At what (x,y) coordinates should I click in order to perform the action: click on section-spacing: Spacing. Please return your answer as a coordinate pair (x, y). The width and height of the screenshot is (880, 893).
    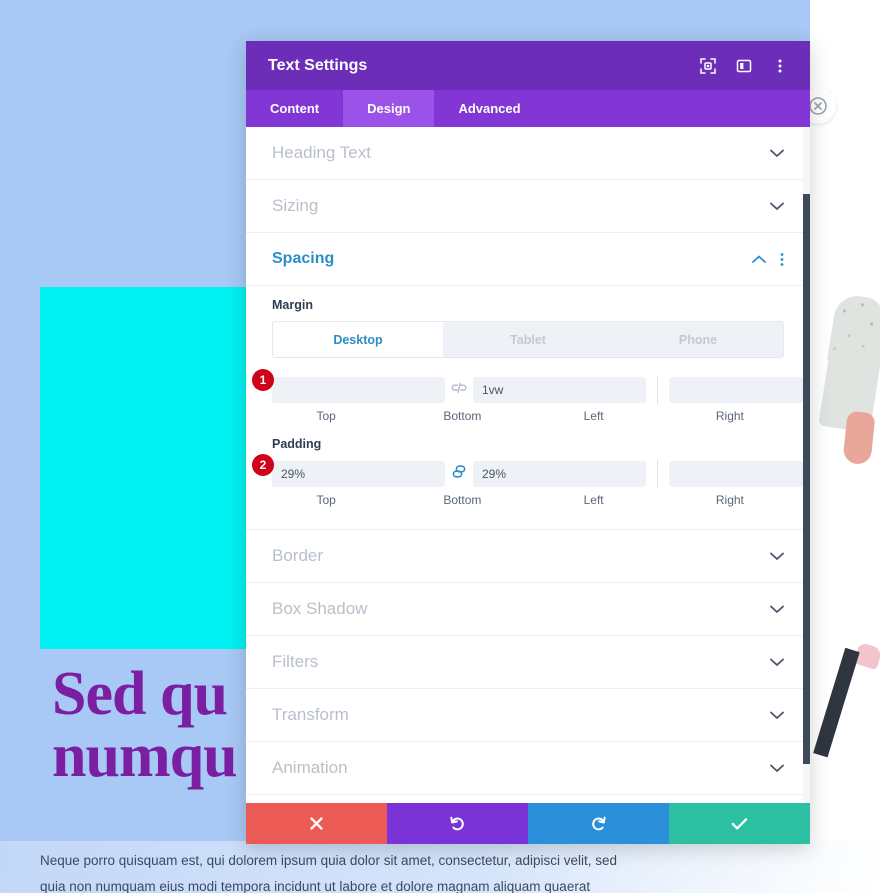
    Looking at the image, I should click on (528, 259).